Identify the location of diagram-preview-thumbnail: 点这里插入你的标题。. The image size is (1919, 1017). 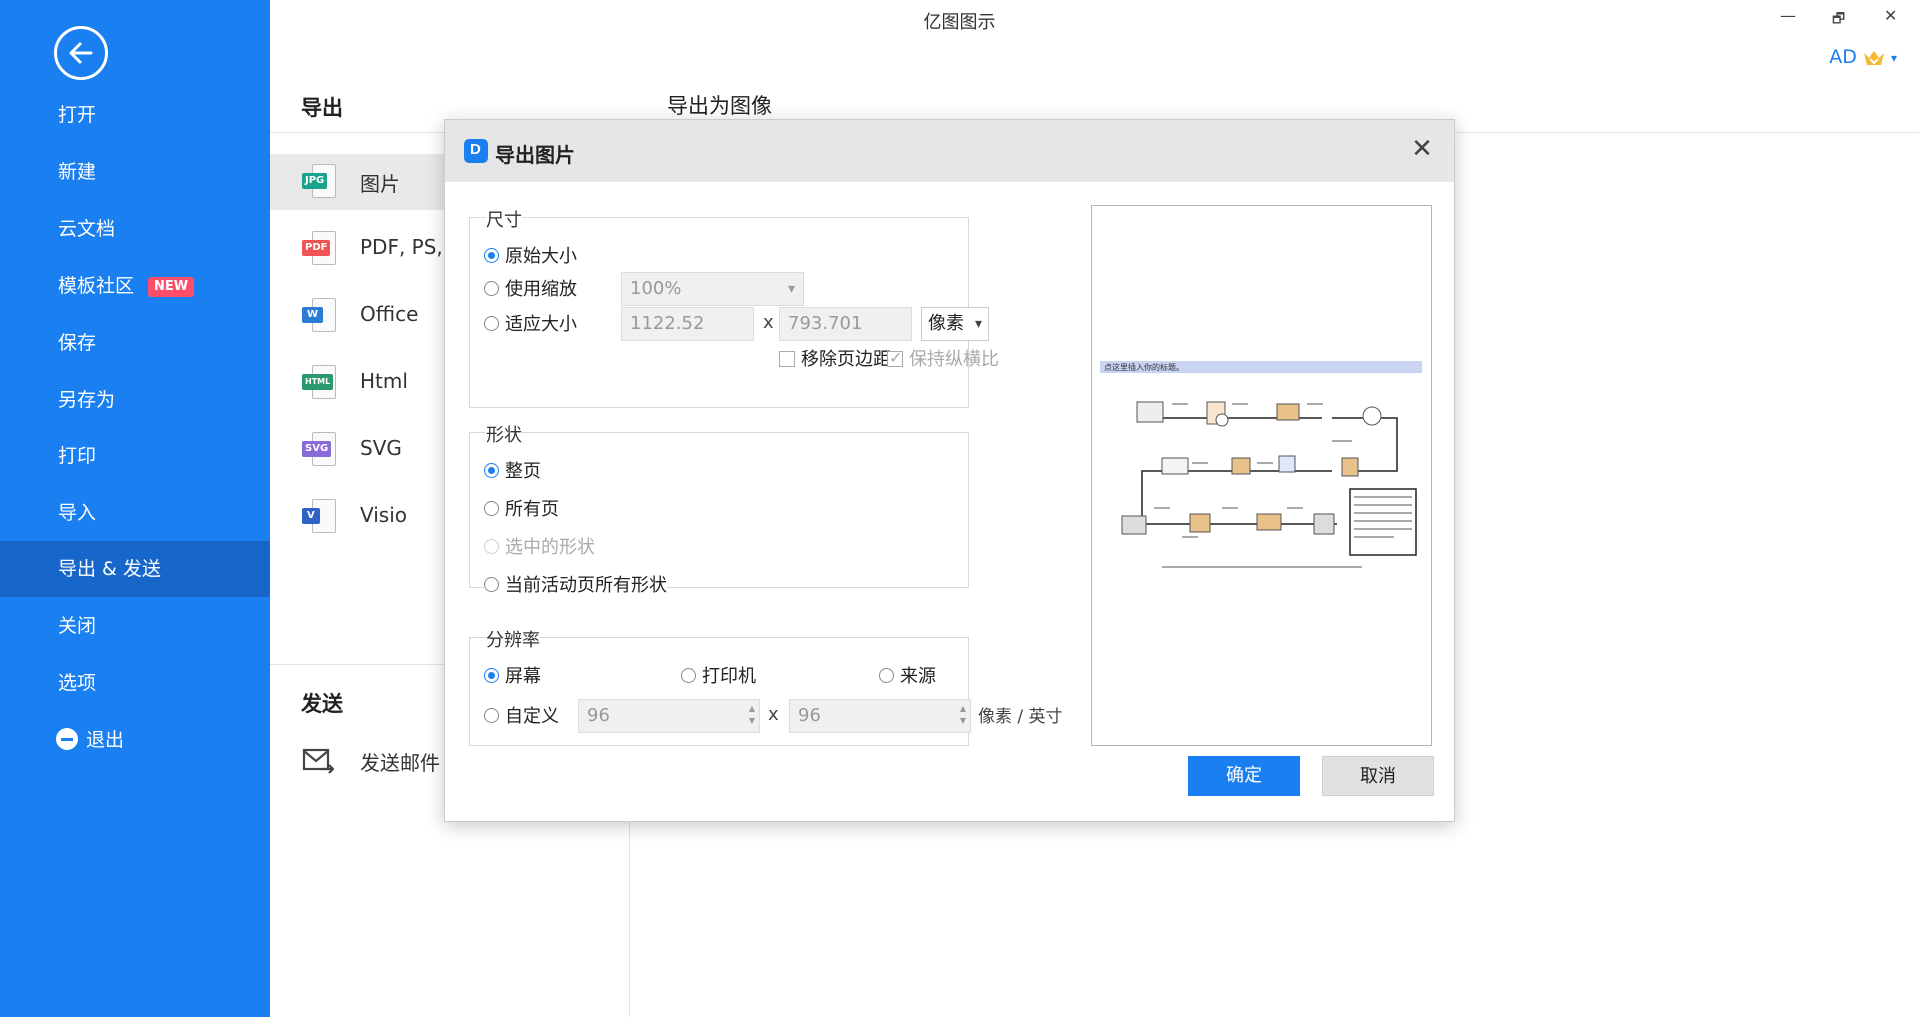
(1261, 464).